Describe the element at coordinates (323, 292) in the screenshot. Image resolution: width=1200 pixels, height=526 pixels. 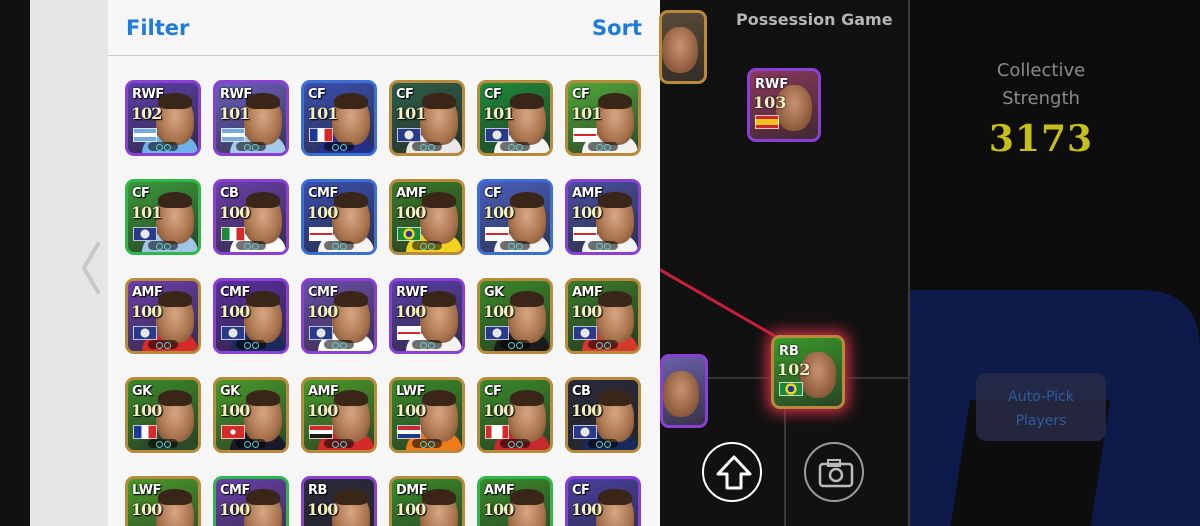
I see `card-position: CMF` at that location.